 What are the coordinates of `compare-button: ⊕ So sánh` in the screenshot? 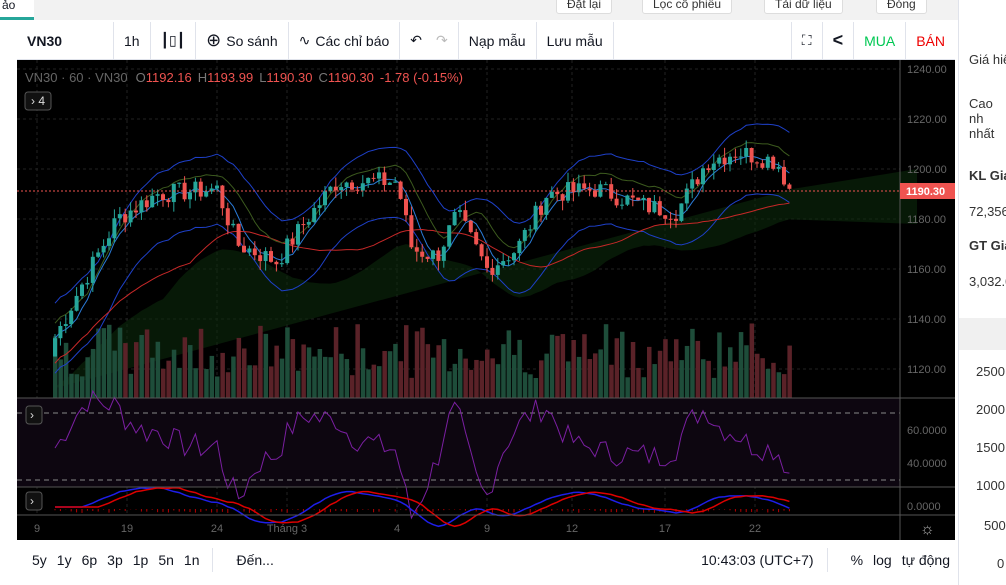 It's located at (242, 40).